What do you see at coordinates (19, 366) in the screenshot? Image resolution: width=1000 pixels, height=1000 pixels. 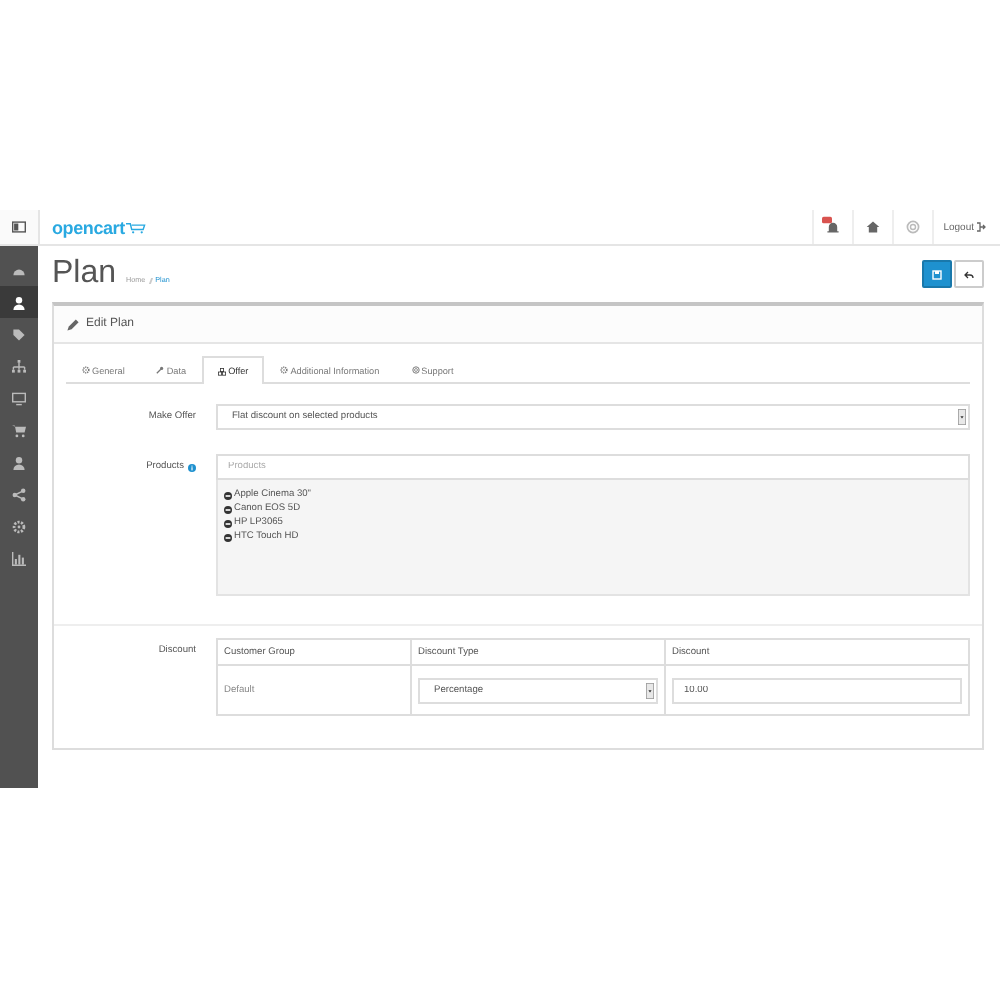 I see `sitemap-icon` at bounding box center [19, 366].